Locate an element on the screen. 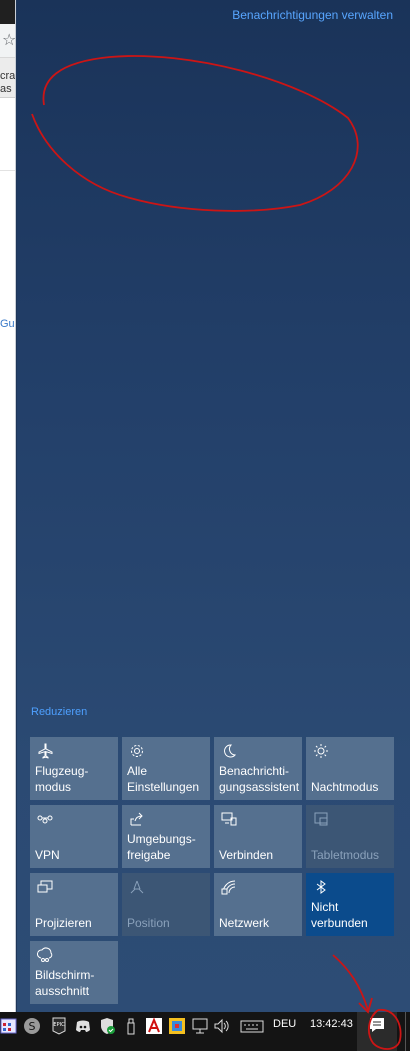 The width and height of the screenshot is (410, 1051). tile-label: Benachrichti- gungsassistent is located at coordinates (259, 779).